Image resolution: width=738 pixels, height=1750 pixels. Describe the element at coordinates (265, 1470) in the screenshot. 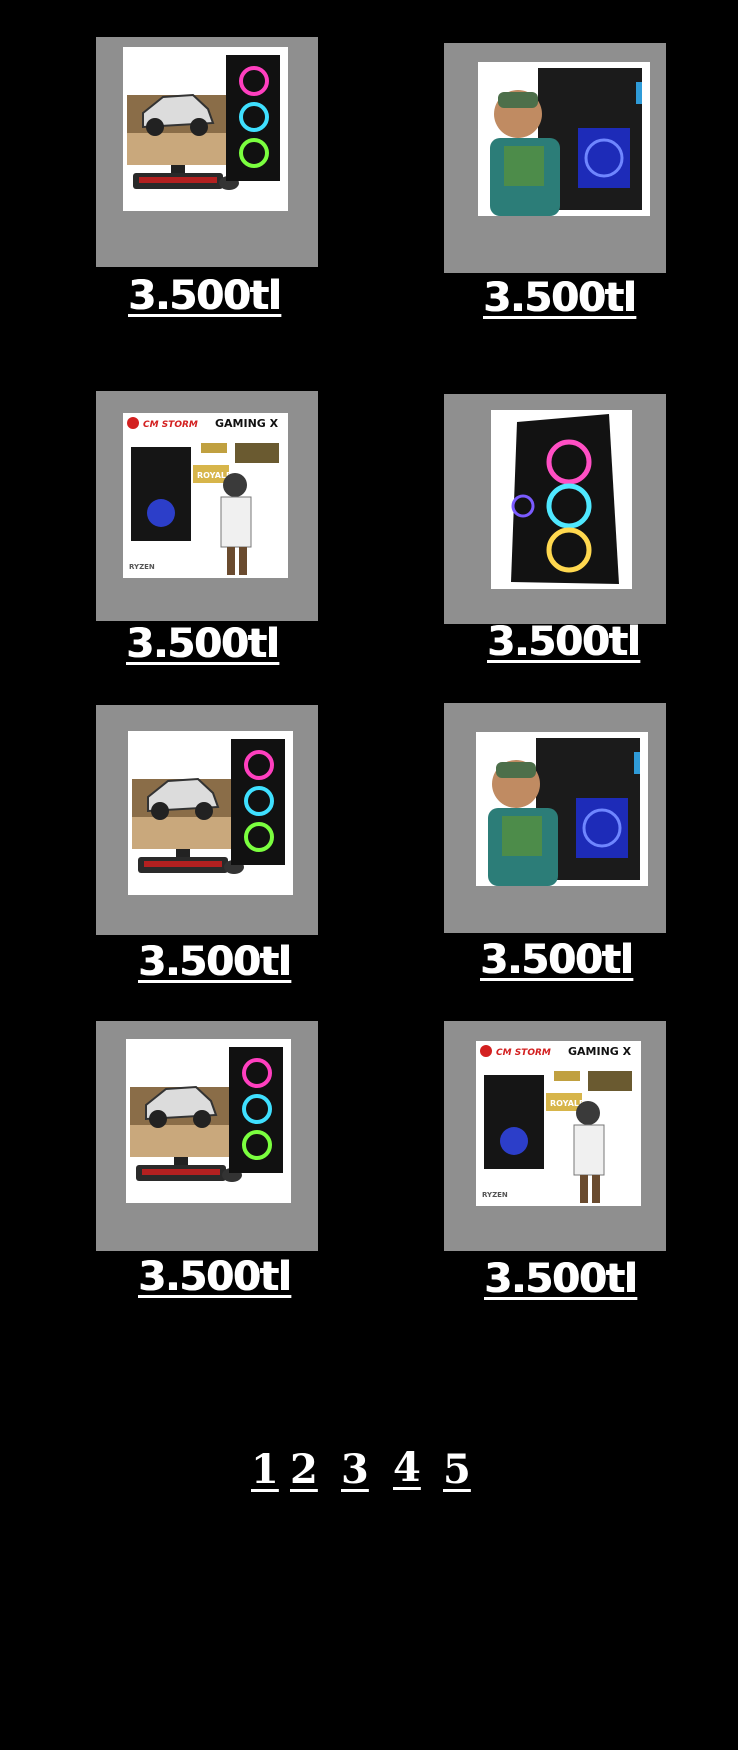

I see `page-link-1: 1` at that location.